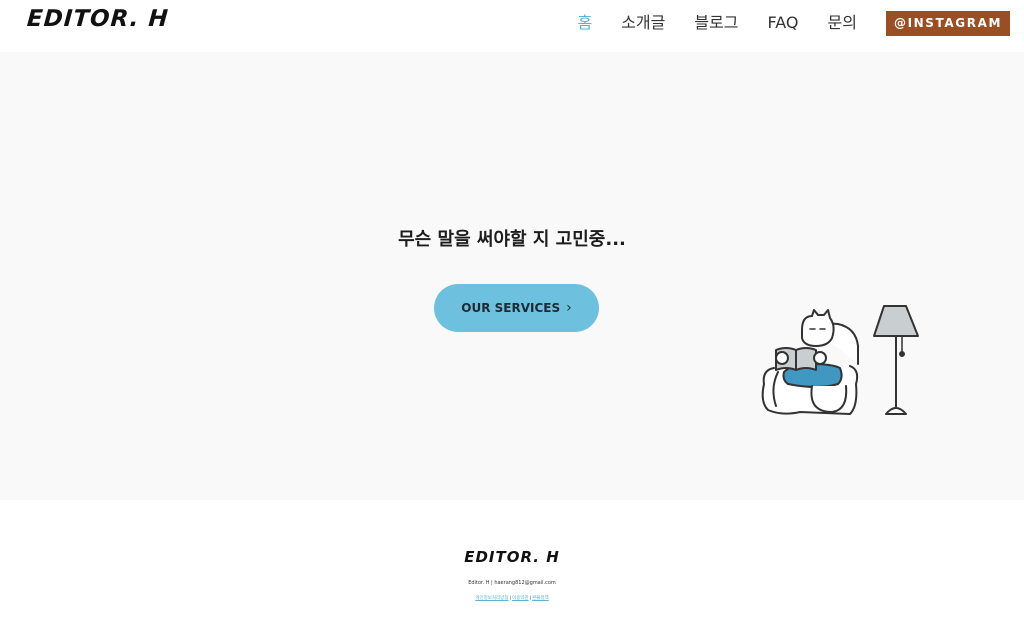 This screenshot has height=621, width=1024. I want to click on site-header: EDITOR. H 홈 소개글 블로그 FAQ 문의 @INSTAGRAM, so click(512, 26).